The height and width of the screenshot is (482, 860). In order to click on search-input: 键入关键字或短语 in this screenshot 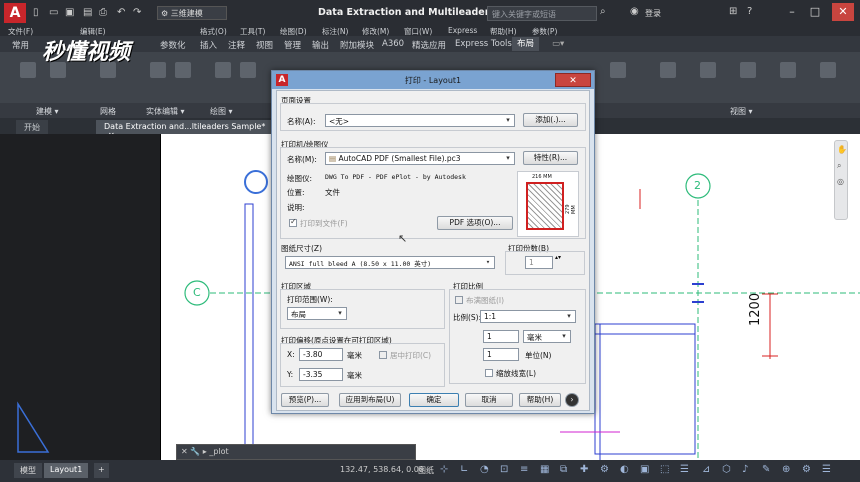, I will do `click(542, 13)`.